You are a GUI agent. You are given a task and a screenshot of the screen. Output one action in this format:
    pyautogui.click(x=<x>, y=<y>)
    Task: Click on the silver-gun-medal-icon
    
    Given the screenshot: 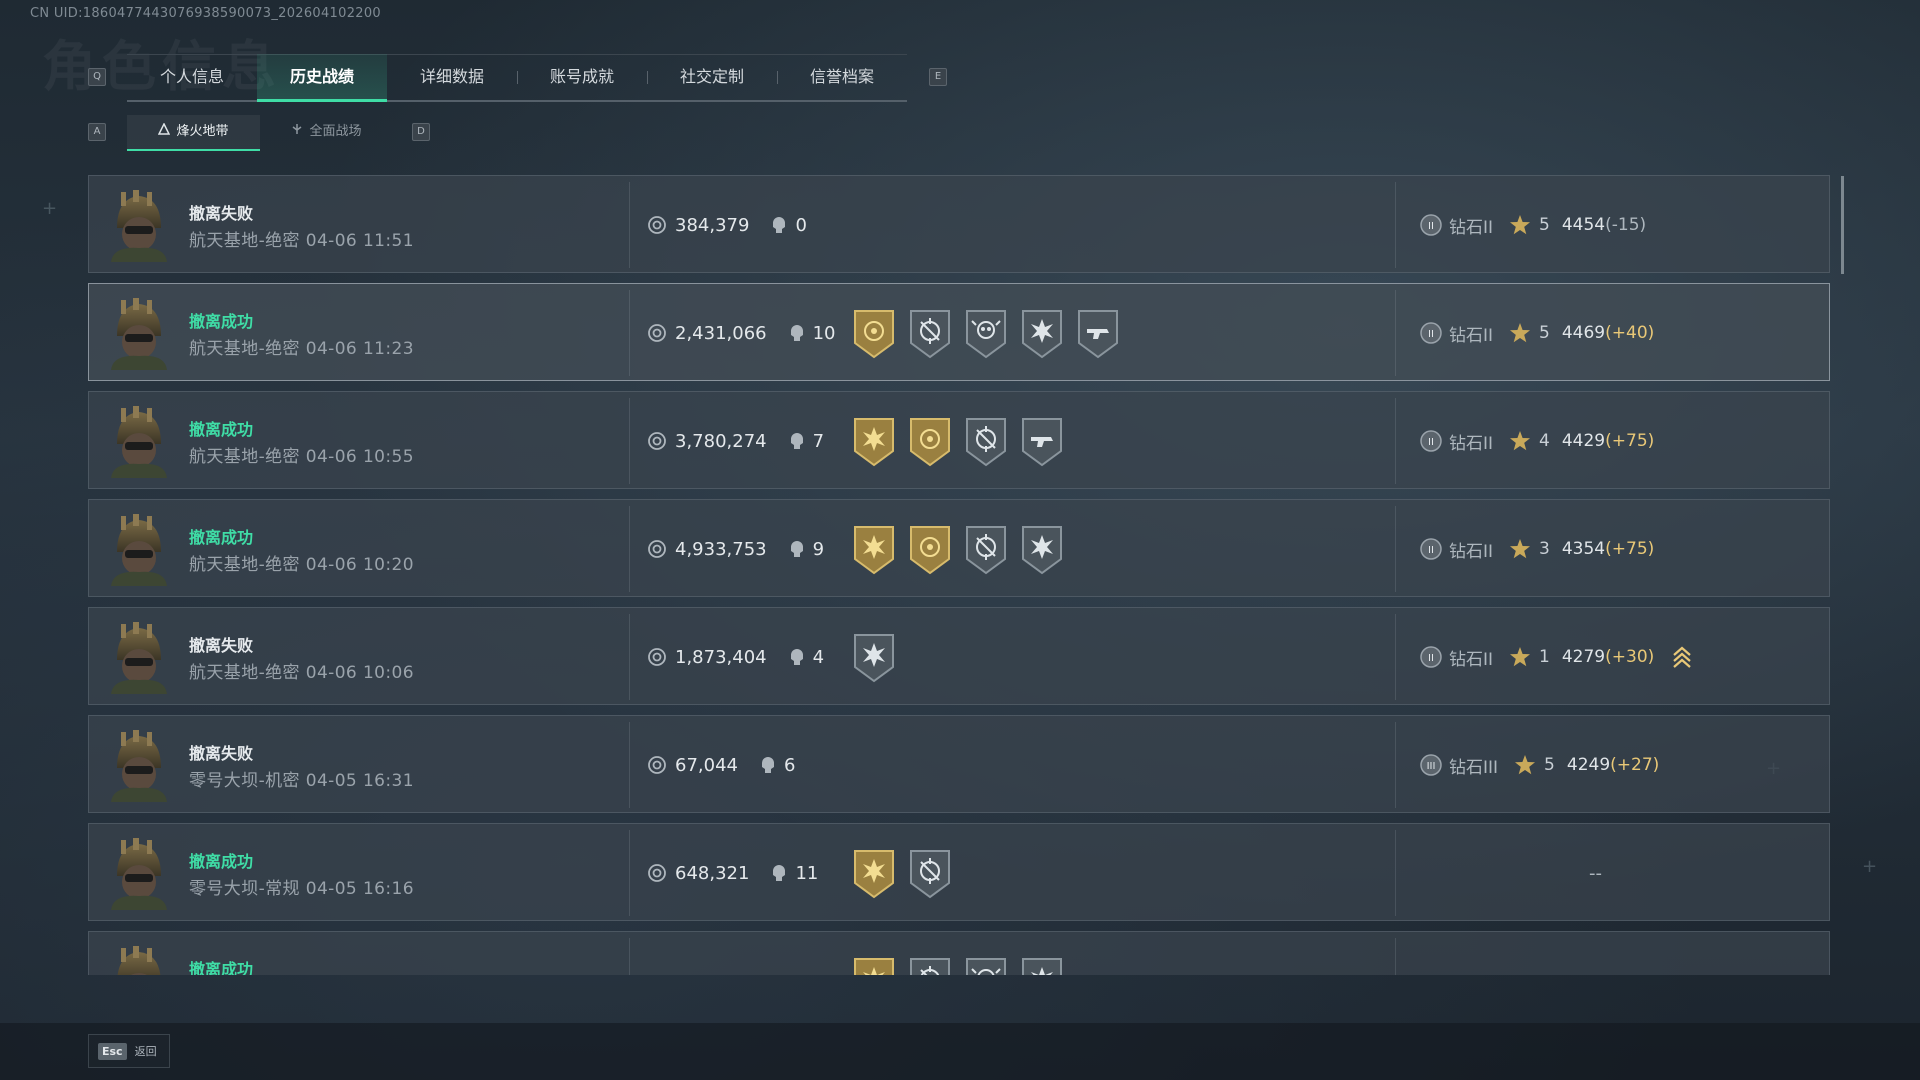 What is the action you would take?
    pyautogui.click(x=1042, y=444)
    